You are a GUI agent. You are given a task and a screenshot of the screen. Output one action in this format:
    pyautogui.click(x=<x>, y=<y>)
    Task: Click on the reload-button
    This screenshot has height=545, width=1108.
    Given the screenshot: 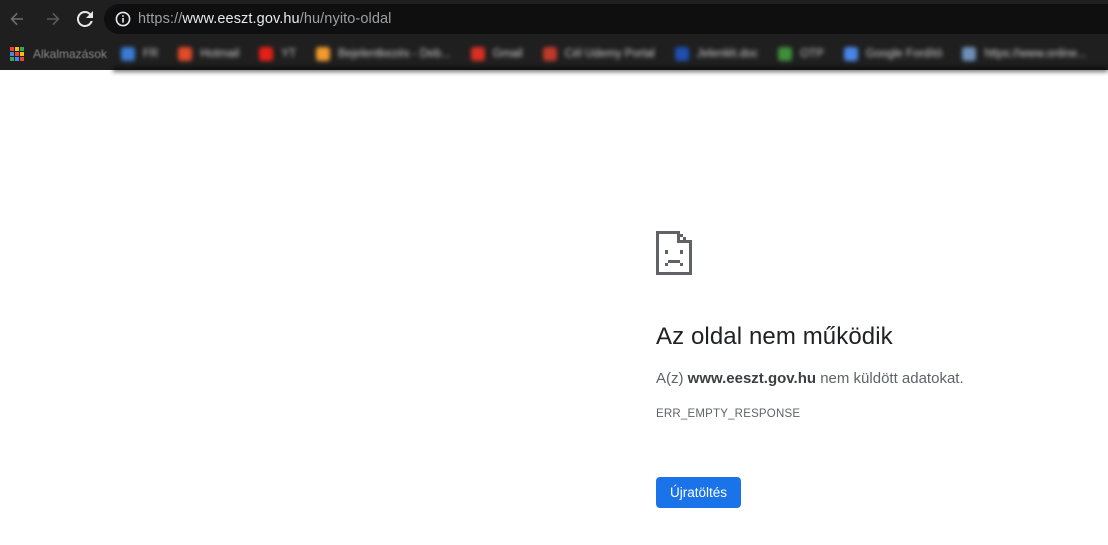 What is the action you would take?
    pyautogui.click(x=85, y=19)
    